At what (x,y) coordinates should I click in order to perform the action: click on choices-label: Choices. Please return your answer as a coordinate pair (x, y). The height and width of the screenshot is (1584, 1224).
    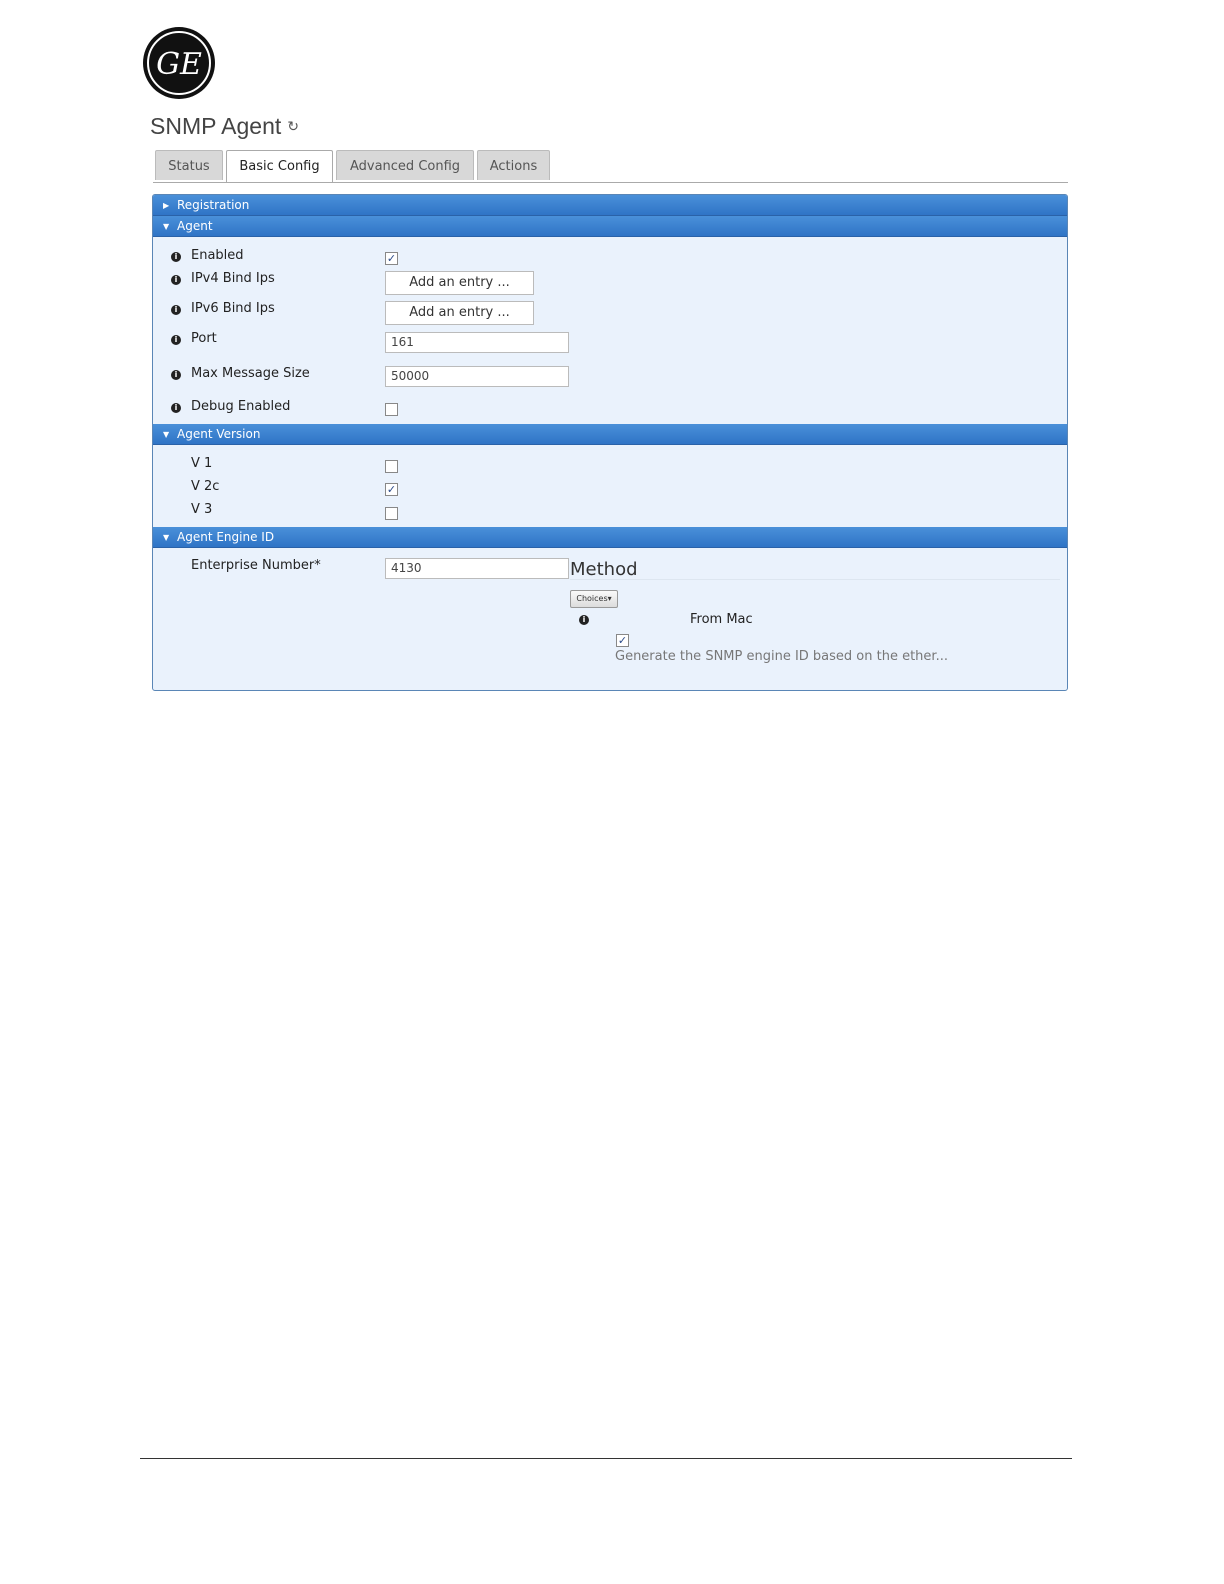
    Looking at the image, I should click on (592, 598).